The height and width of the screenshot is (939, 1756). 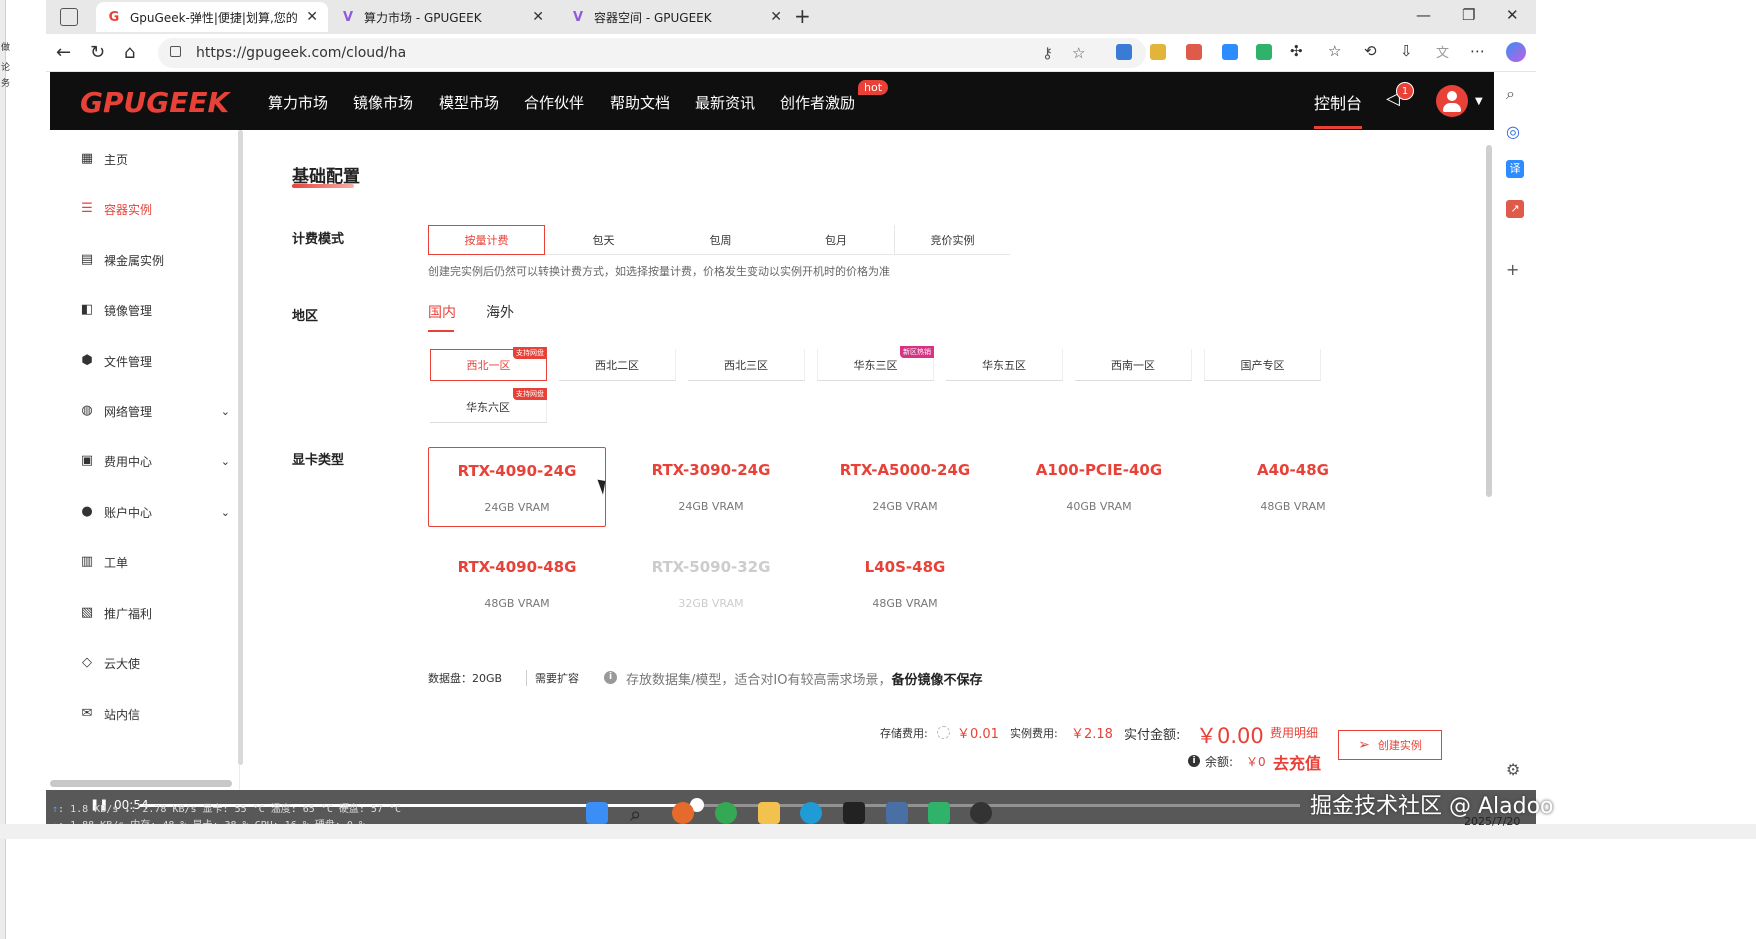 I want to click on nav-partners: 合作伙伴, so click(x=554, y=102).